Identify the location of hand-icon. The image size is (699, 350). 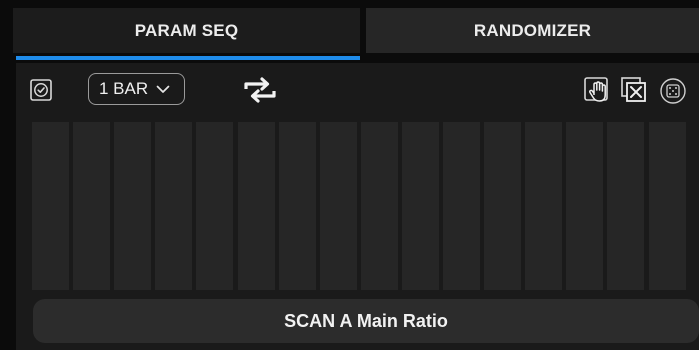
(596, 89).